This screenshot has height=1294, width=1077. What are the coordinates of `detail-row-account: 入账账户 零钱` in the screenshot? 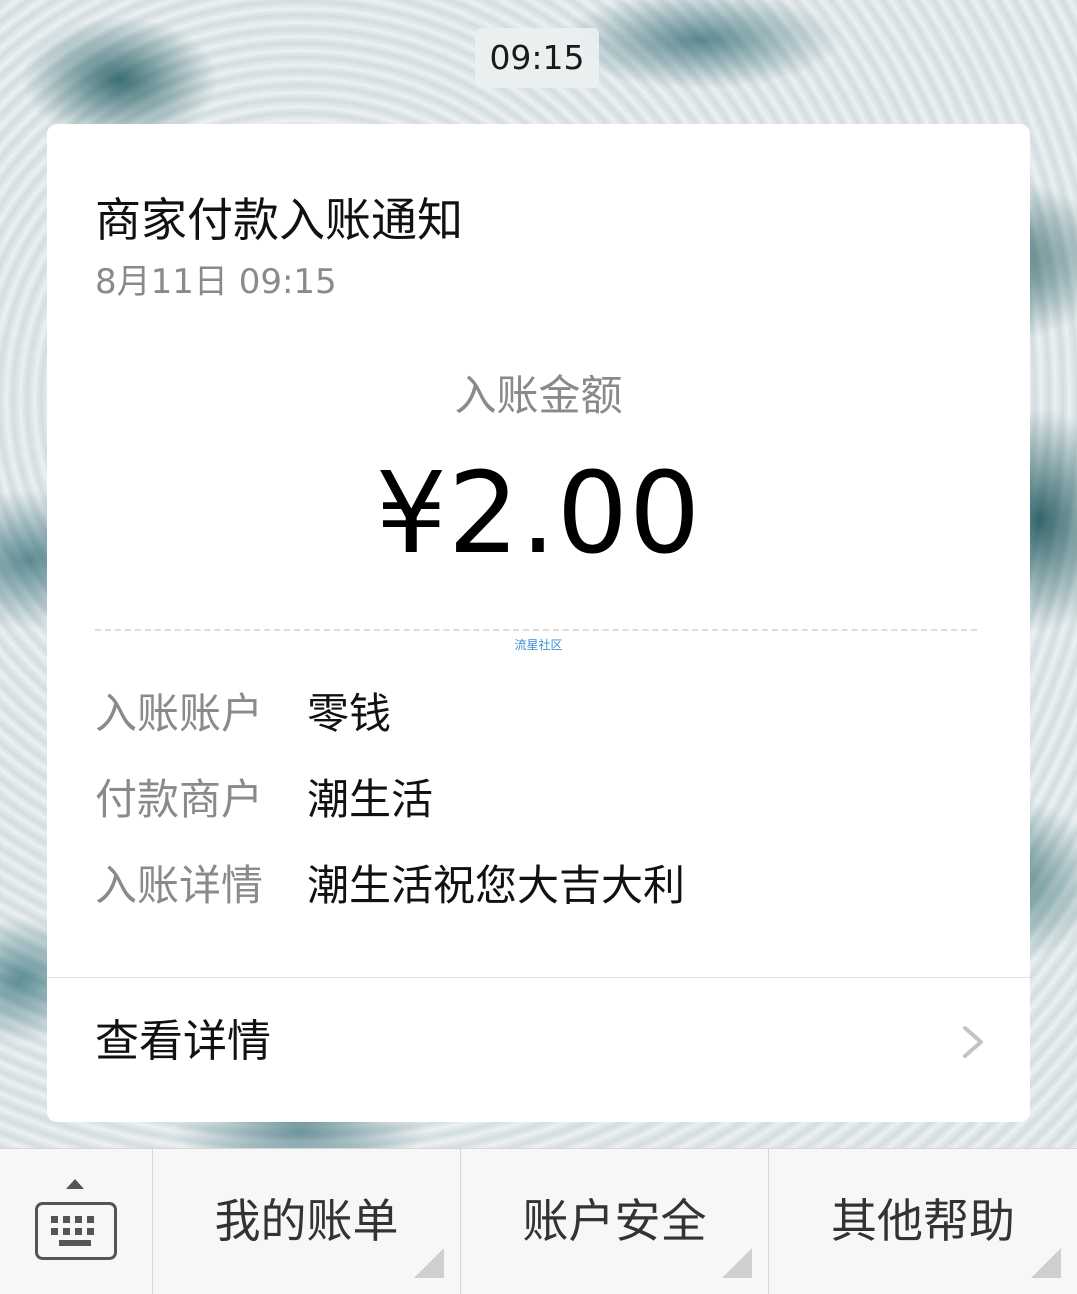 It's located at (535, 714).